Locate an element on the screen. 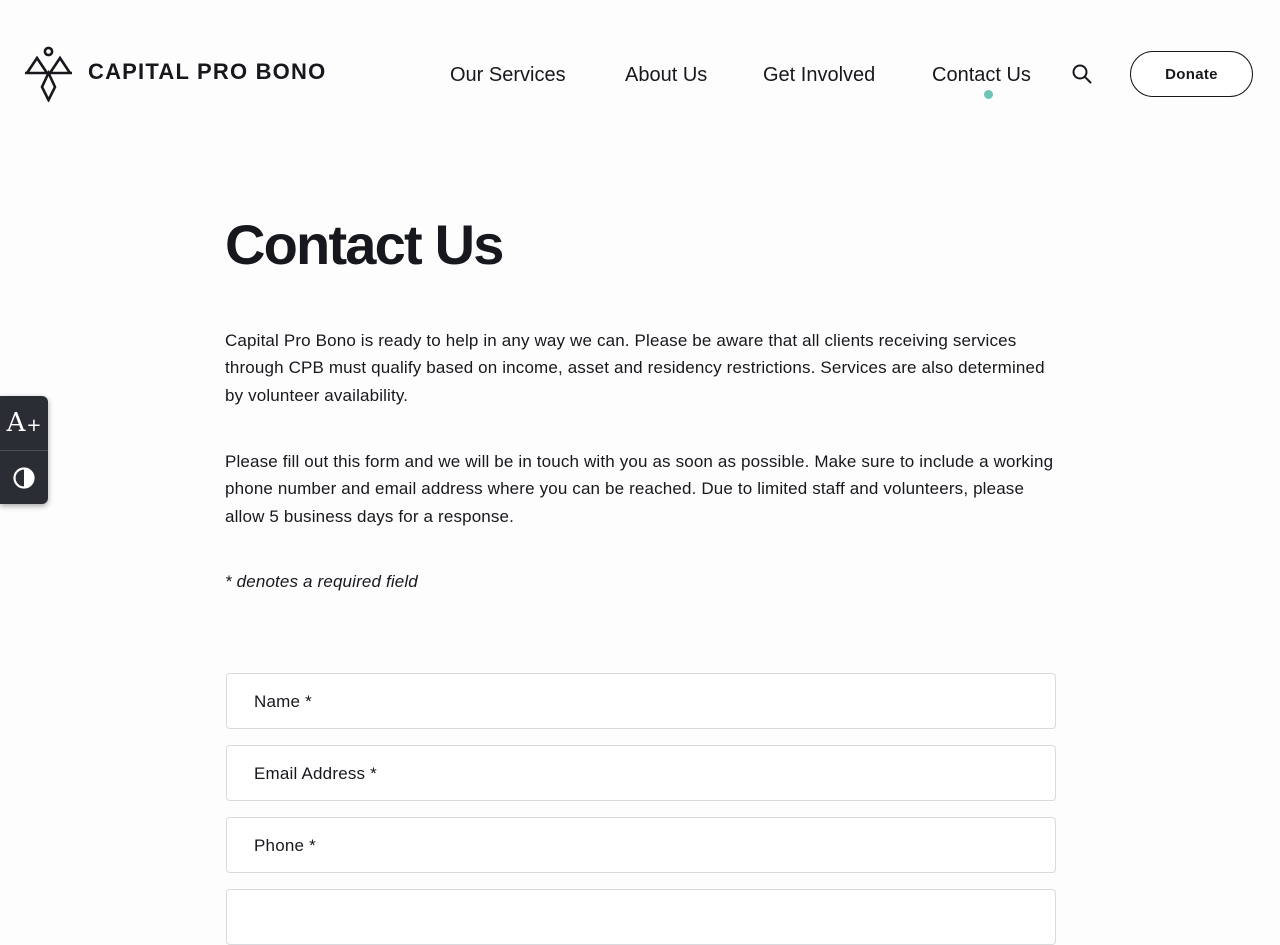 This screenshot has width=1280, height=945. required-field-note: * denotes a required field is located at coordinates (321, 581).